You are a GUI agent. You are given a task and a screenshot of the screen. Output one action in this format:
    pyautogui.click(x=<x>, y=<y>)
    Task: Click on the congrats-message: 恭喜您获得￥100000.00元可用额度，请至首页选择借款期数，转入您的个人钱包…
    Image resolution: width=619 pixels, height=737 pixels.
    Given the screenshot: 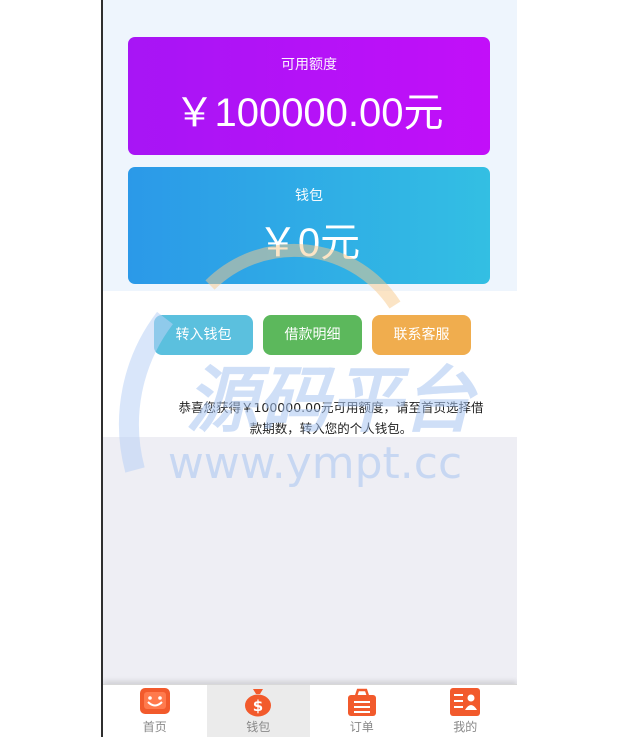 What is the action you would take?
    pyautogui.click(x=331, y=418)
    